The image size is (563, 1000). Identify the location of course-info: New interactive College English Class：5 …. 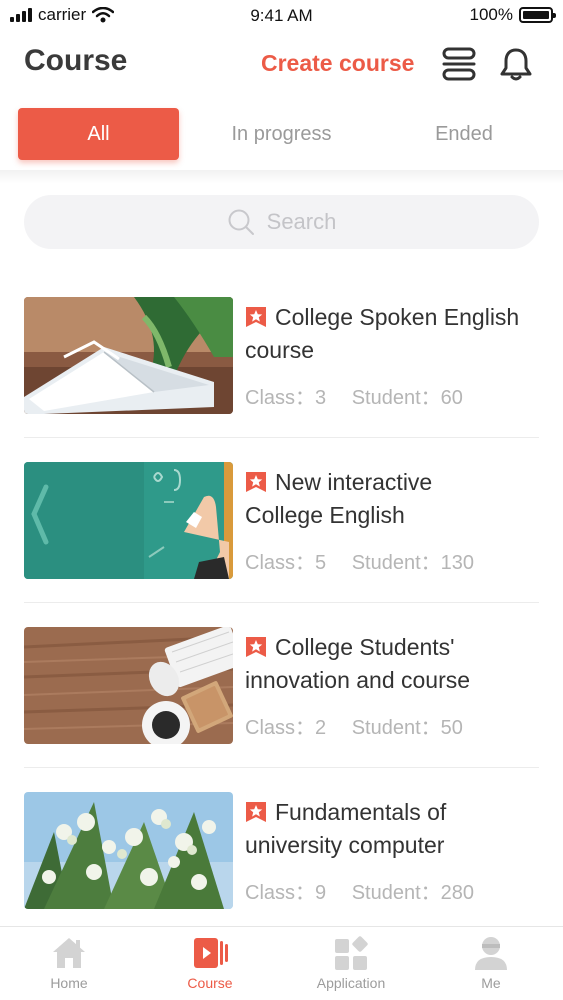
(397, 520).